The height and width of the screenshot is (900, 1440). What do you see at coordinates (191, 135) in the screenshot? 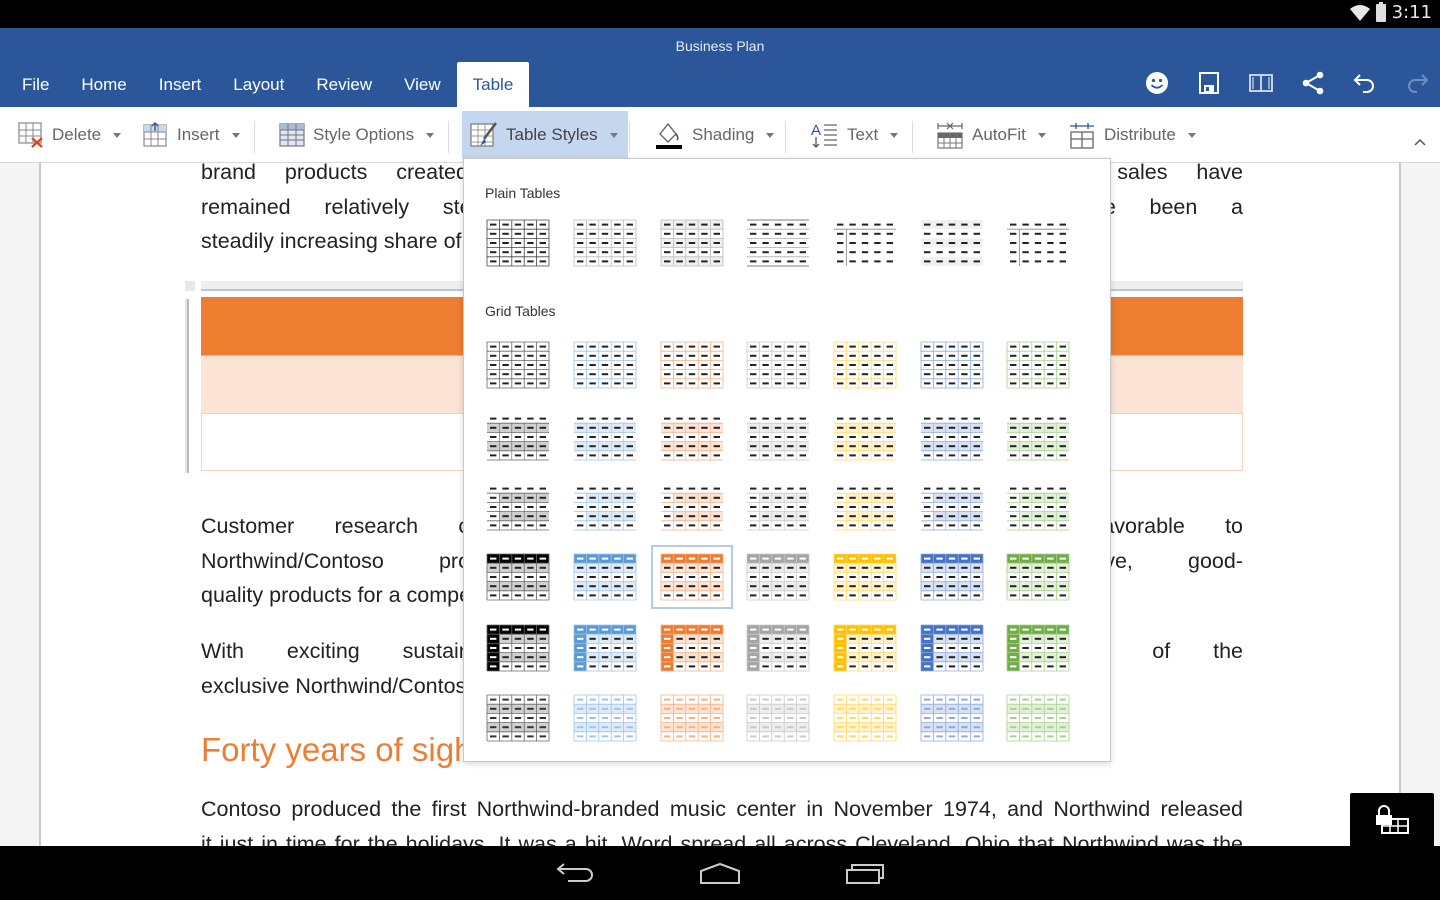
I see `insert-button: Insert` at bounding box center [191, 135].